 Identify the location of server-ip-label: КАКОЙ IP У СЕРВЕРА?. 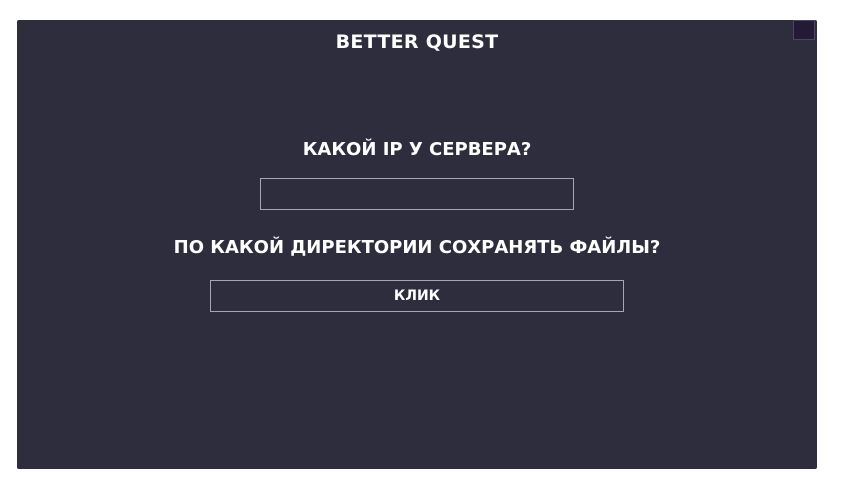
(417, 149).